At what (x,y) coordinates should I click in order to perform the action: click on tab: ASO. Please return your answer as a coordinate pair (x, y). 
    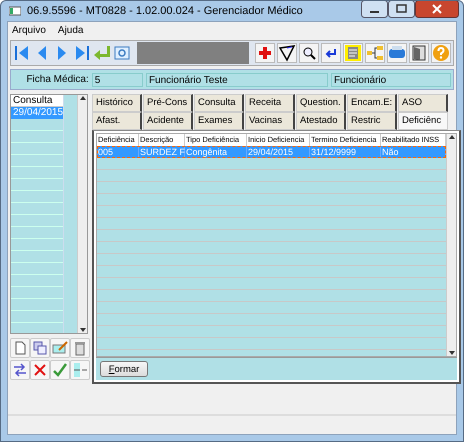
    Looking at the image, I should click on (423, 103).